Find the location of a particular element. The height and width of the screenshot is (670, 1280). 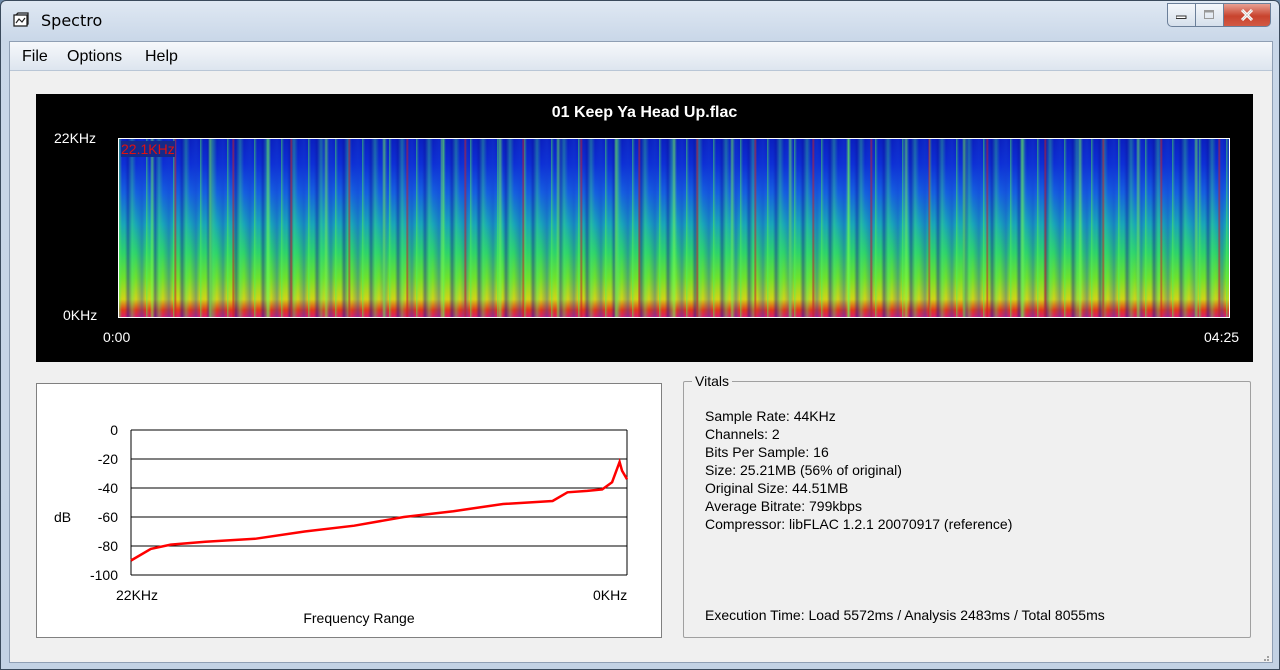

menu-file: File is located at coordinates (35, 57).